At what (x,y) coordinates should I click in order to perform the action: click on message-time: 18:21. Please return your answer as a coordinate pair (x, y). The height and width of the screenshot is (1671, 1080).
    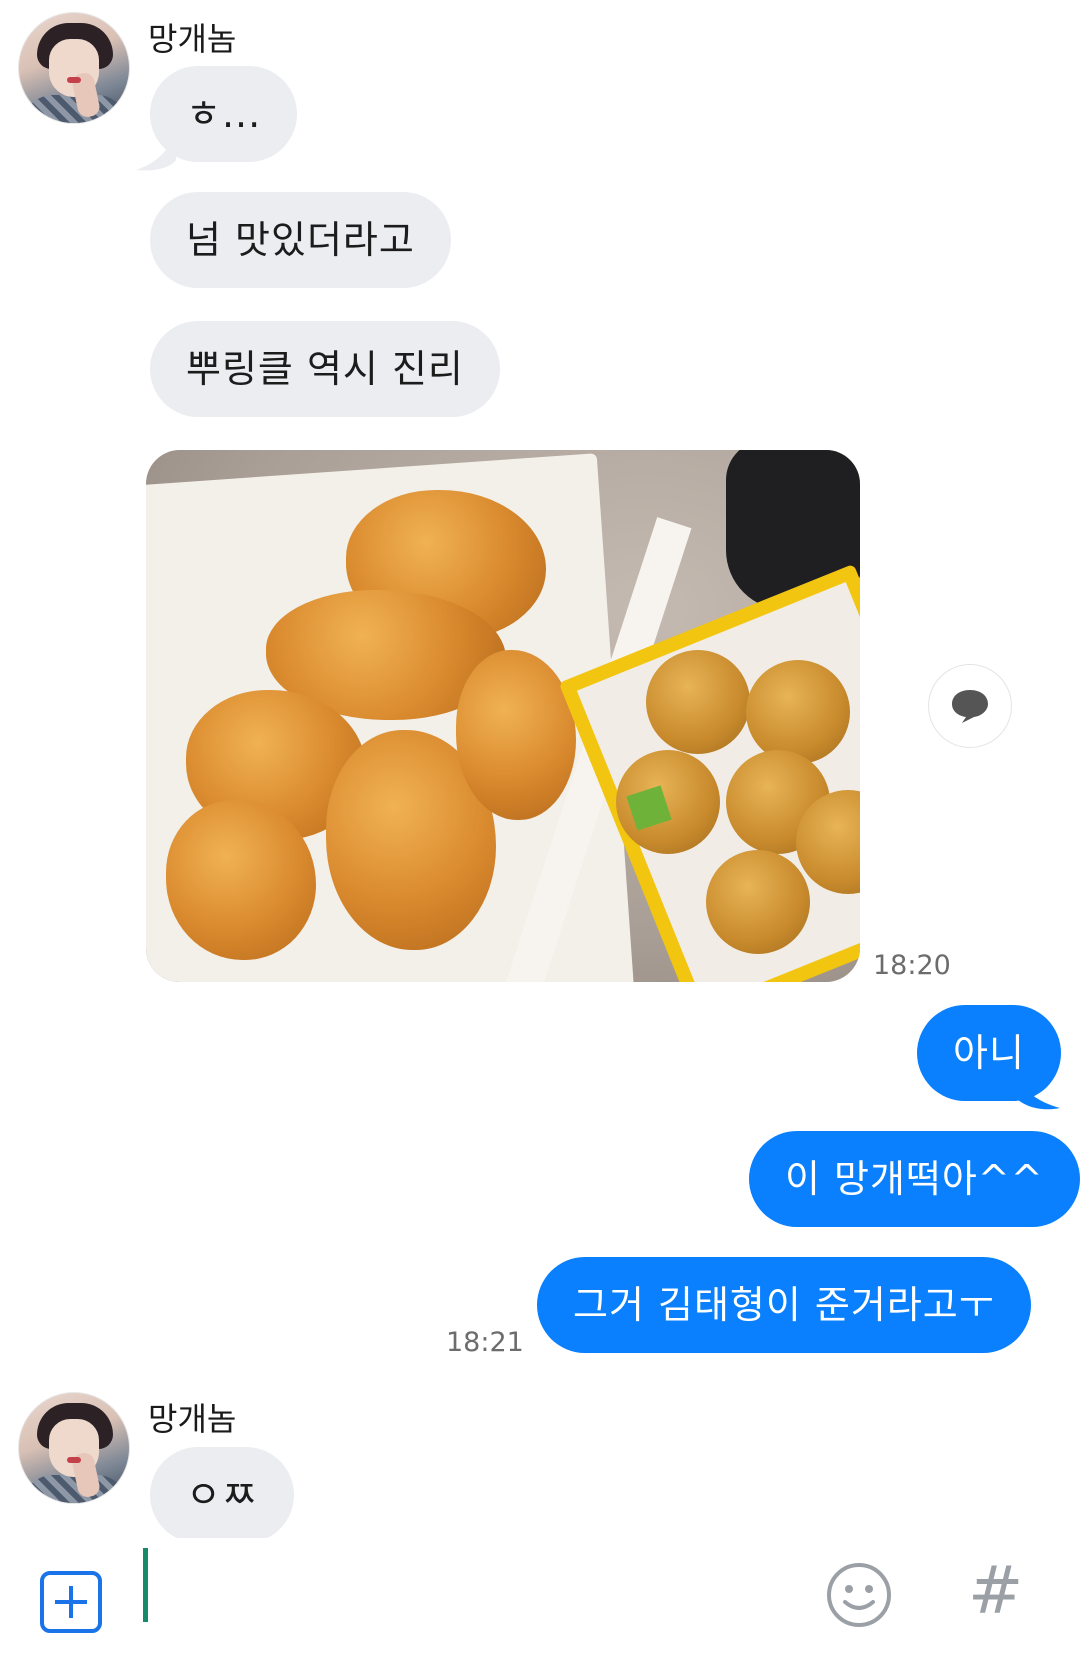
    Looking at the image, I should click on (485, 1342).